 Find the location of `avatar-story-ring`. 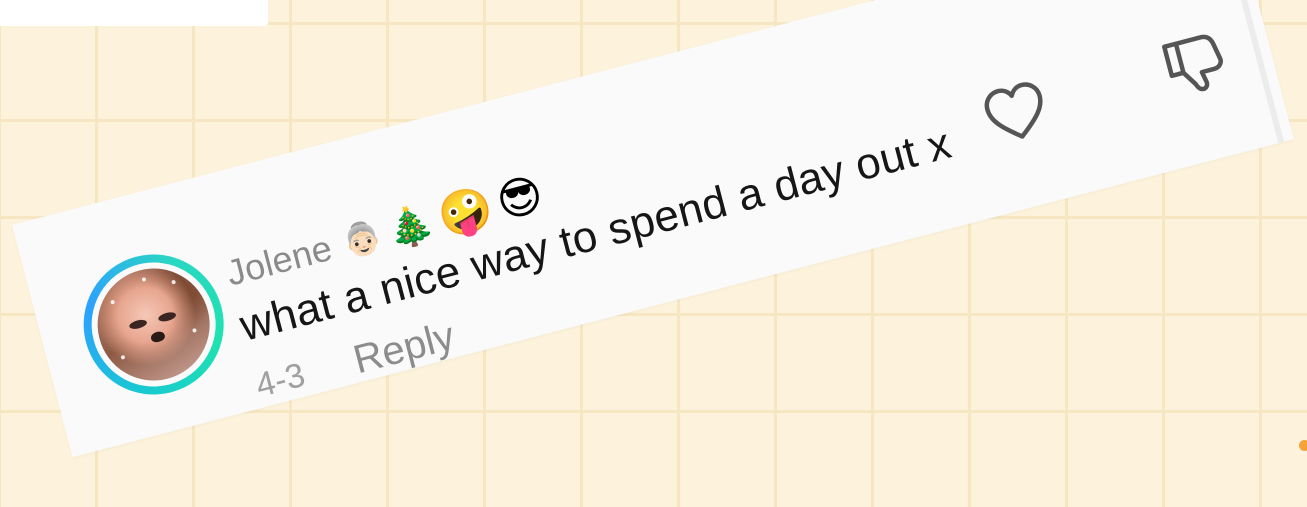

avatar-story-ring is located at coordinates (154, 324).